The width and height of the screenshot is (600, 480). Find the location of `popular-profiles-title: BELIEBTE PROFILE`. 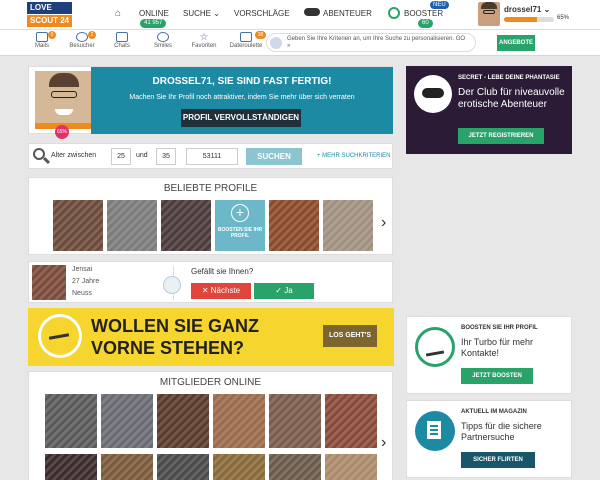

popular-profiles-title: BELIEBTE PROFILE is located at coordinates (210, 188).